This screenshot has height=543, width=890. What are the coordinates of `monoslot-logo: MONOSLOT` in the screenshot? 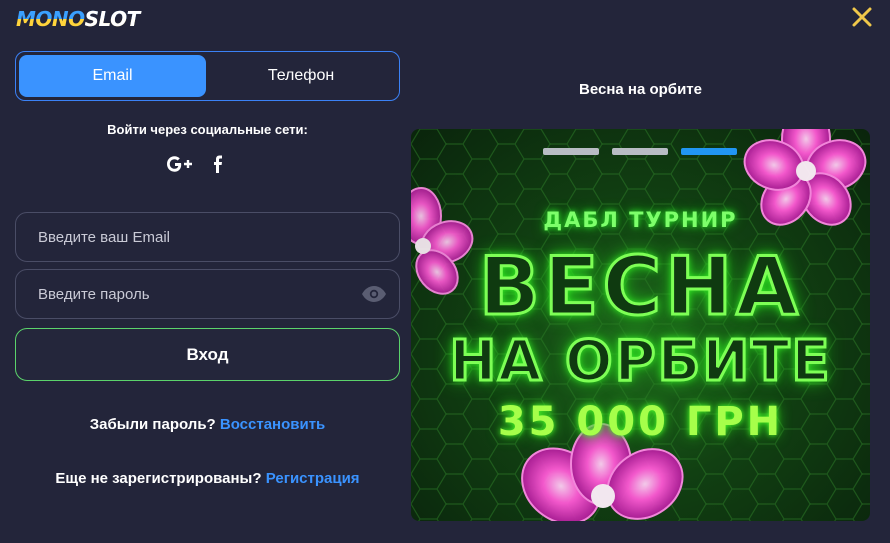 It's located at (78, 19).